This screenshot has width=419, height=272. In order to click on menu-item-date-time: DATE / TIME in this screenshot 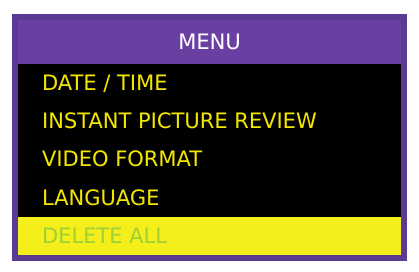, I will do `click(209, 83)`.